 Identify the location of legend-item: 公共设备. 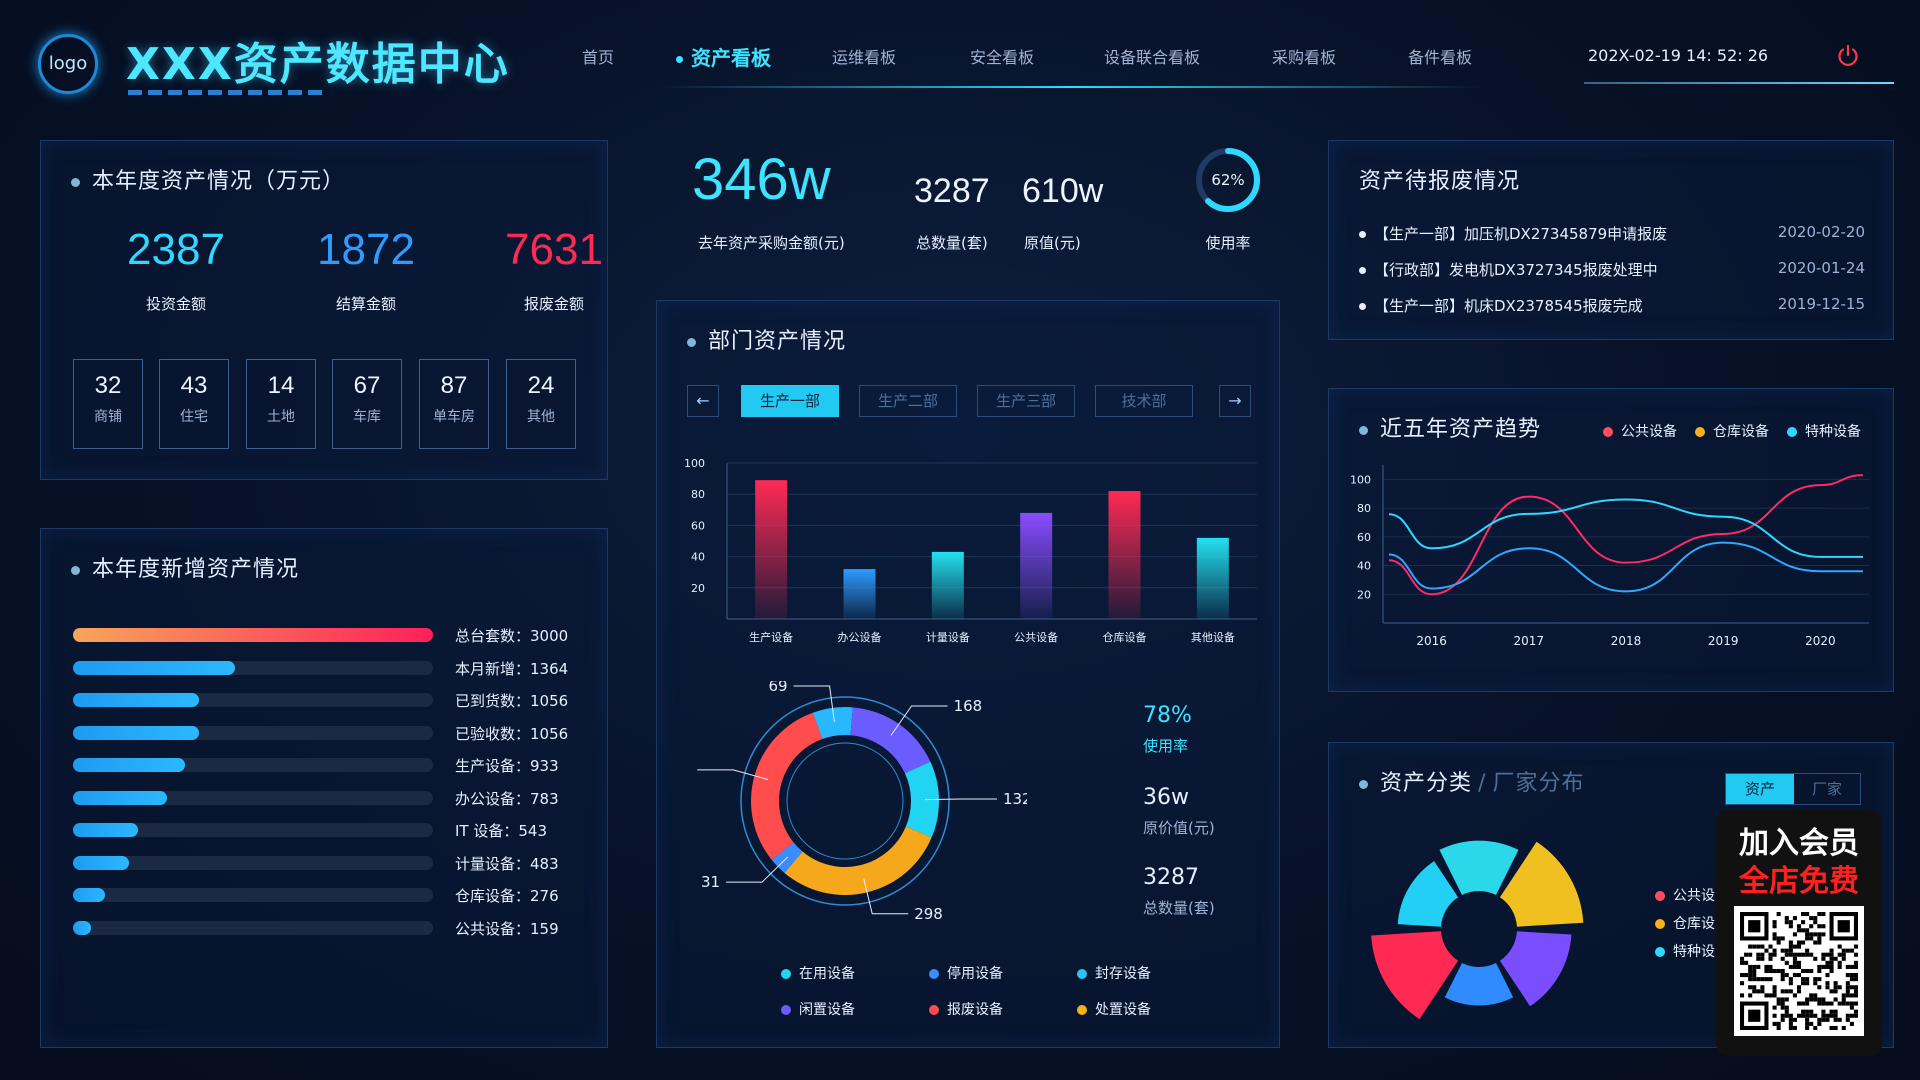
(1640, 431).